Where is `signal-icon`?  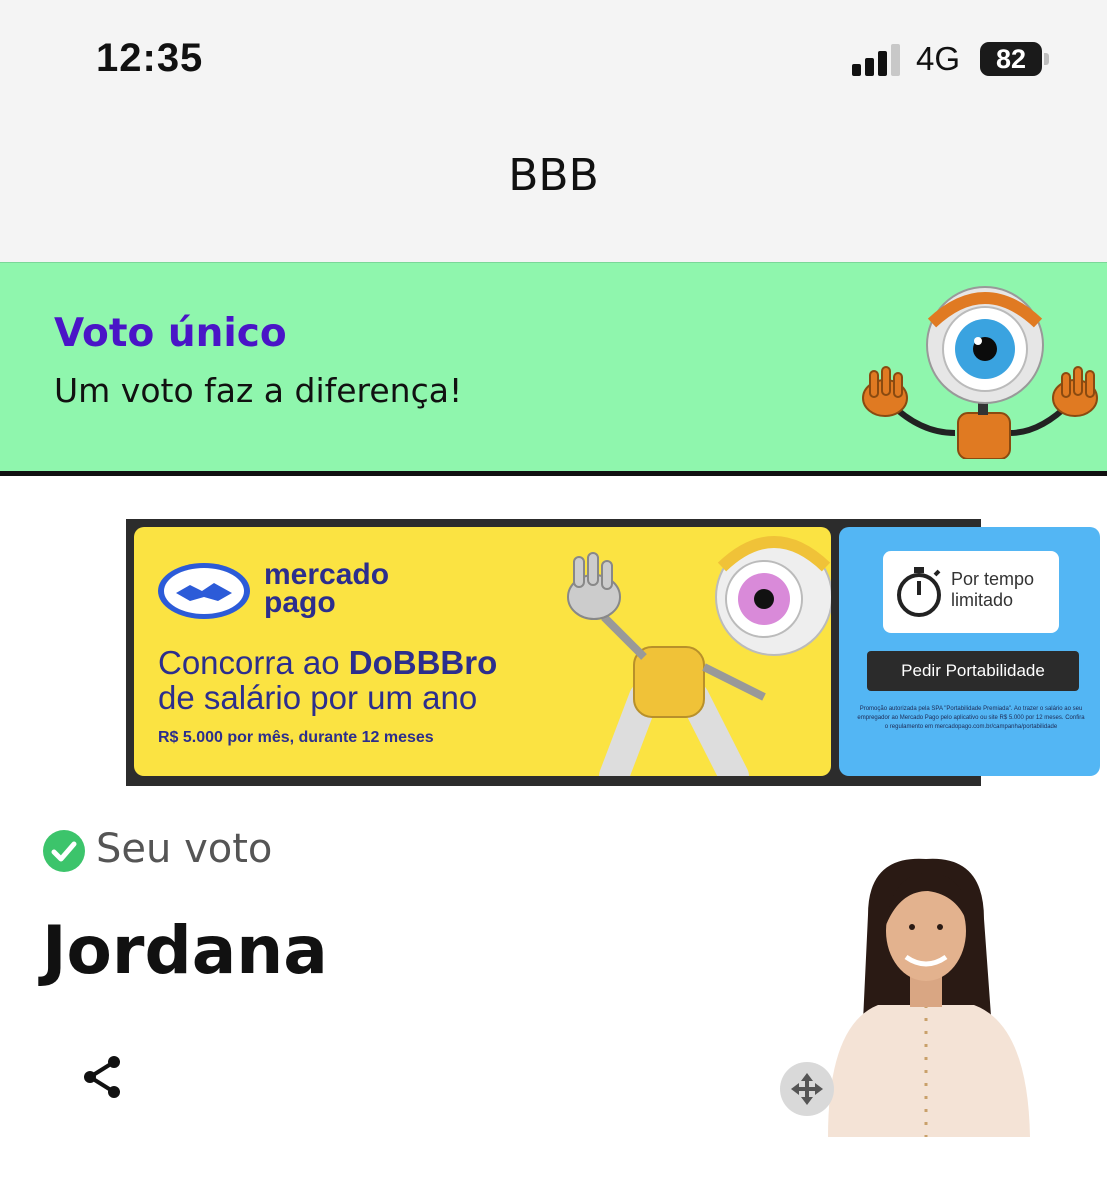 signal-icon is located at coordinates (876, 60).